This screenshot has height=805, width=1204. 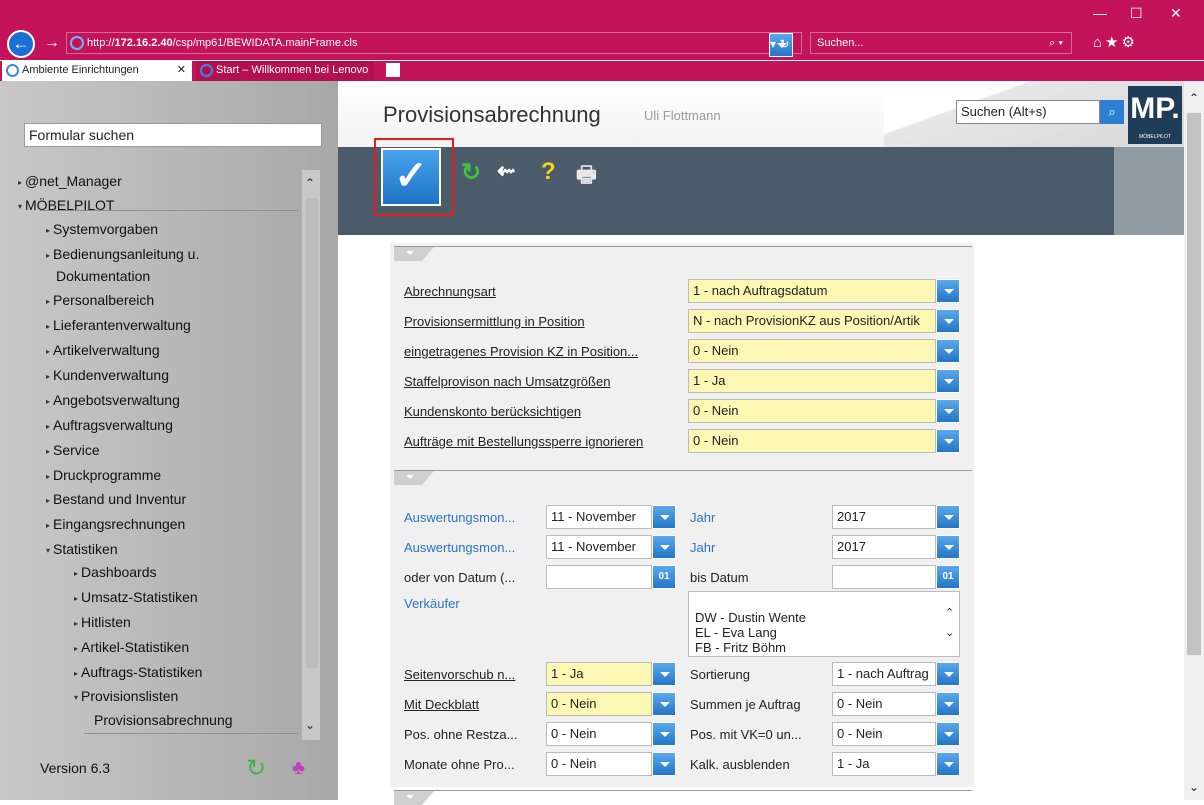 What do you see at coordinates (506, 171) in the screenshot?
I see `back-arrow-icon: ⇜` at bounding box center [506, 171].